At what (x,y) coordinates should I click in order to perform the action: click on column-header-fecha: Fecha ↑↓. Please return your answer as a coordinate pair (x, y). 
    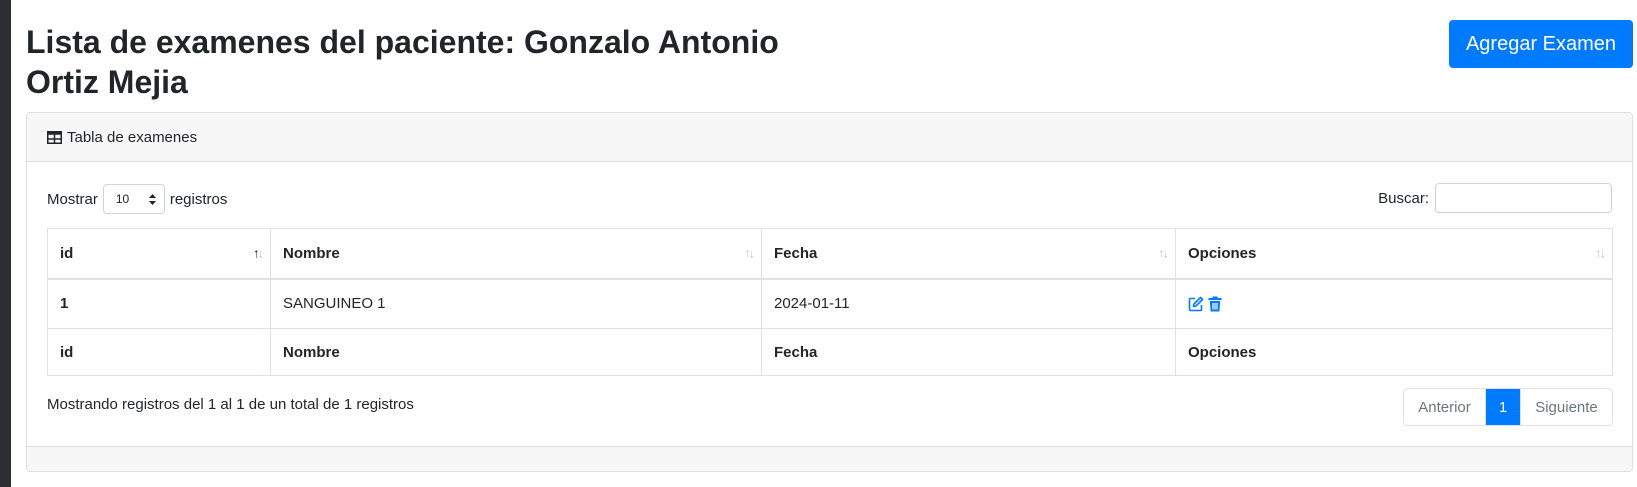
    Looking at the image, I should click on (968, 254).